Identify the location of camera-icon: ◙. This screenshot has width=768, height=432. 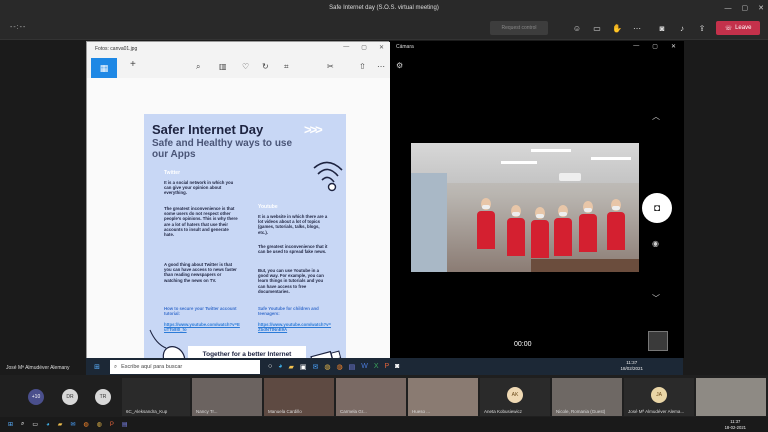
(662, 28).